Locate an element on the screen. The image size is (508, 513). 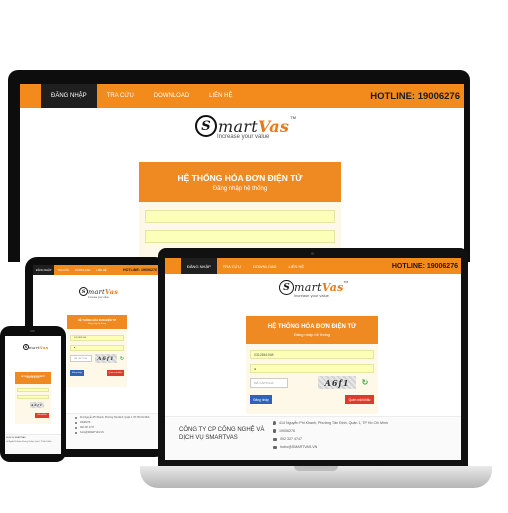
nav-contact: LIÊN HỆ is located at coordinates (220, 96).